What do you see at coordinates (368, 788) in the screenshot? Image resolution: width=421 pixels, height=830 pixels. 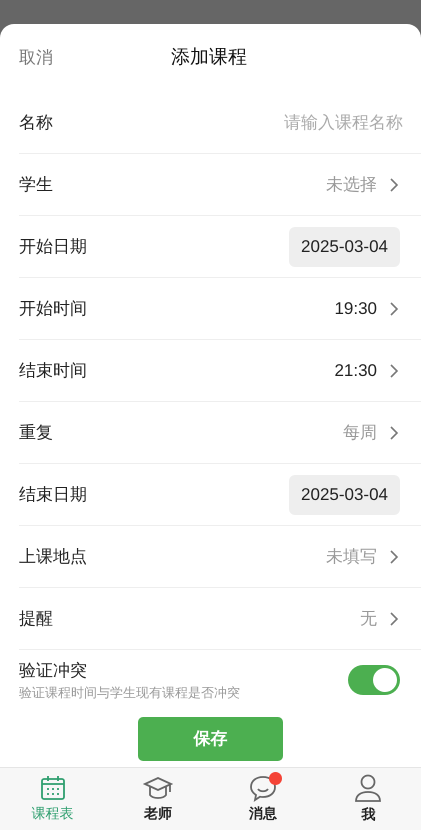 I see `person-icon` at bounding box center [368, 788].